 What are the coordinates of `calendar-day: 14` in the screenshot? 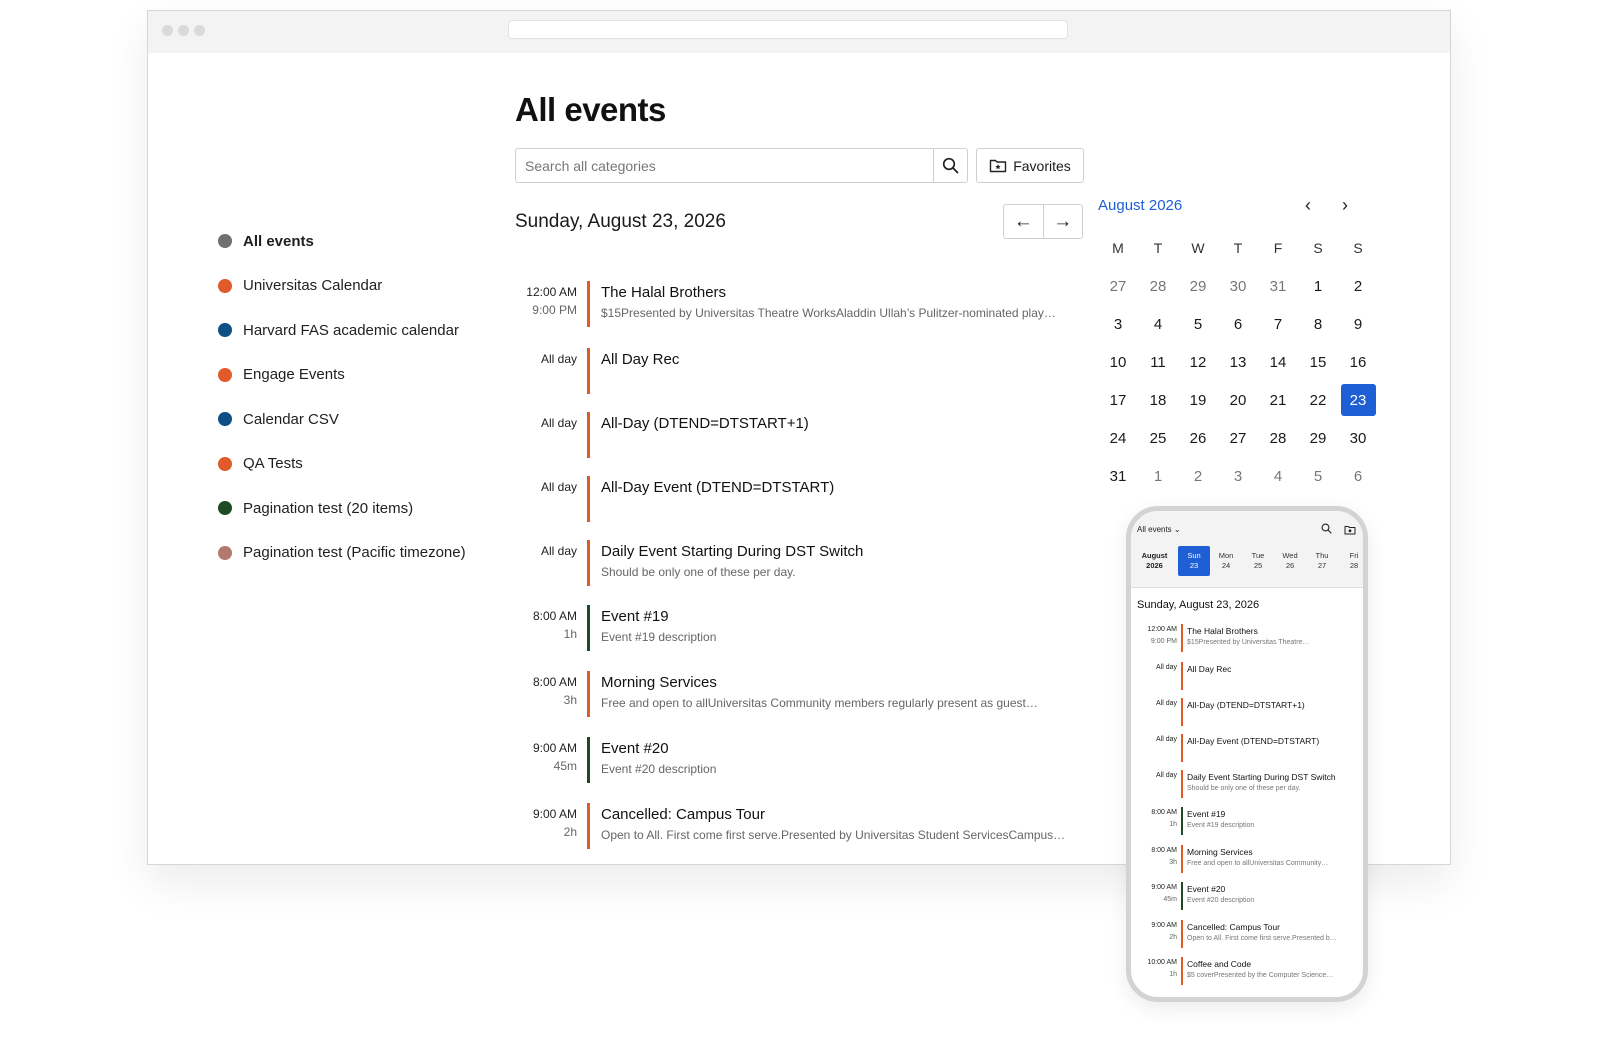 It's located at (1278, 362).